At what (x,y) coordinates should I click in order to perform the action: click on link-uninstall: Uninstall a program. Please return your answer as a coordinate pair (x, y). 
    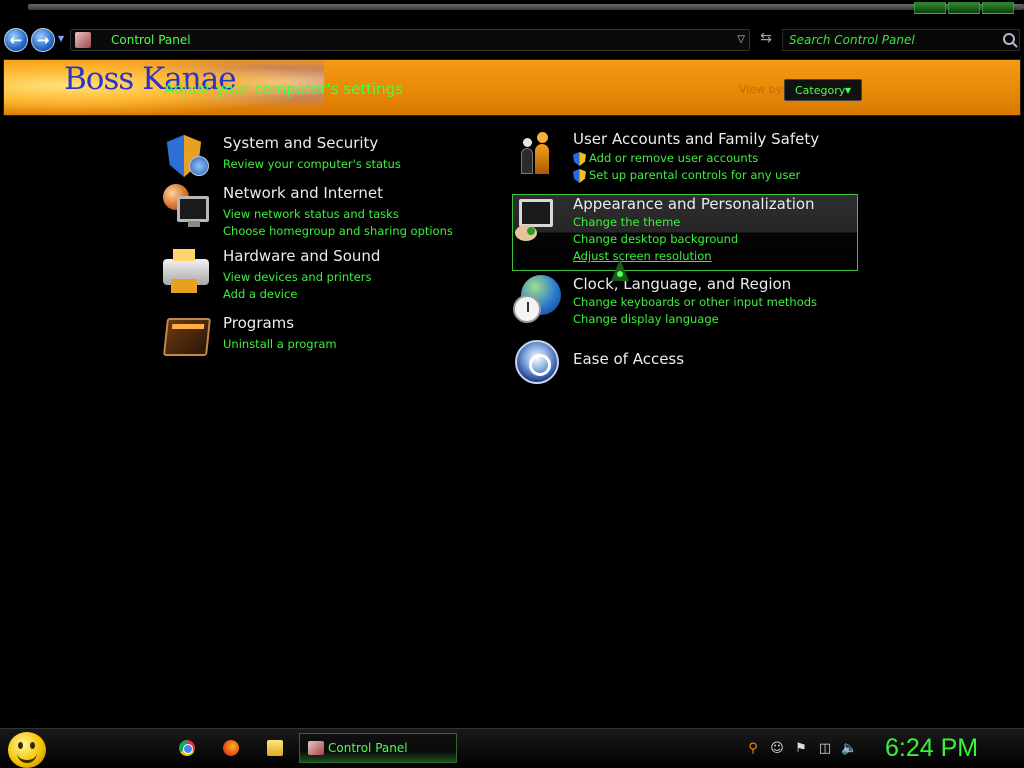
    Looking at the image, I should click on (280, 344).